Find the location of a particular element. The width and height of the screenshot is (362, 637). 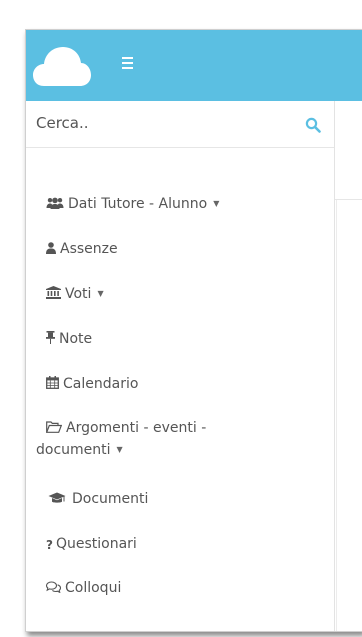

top-bar is located at coordinates (194, 65).